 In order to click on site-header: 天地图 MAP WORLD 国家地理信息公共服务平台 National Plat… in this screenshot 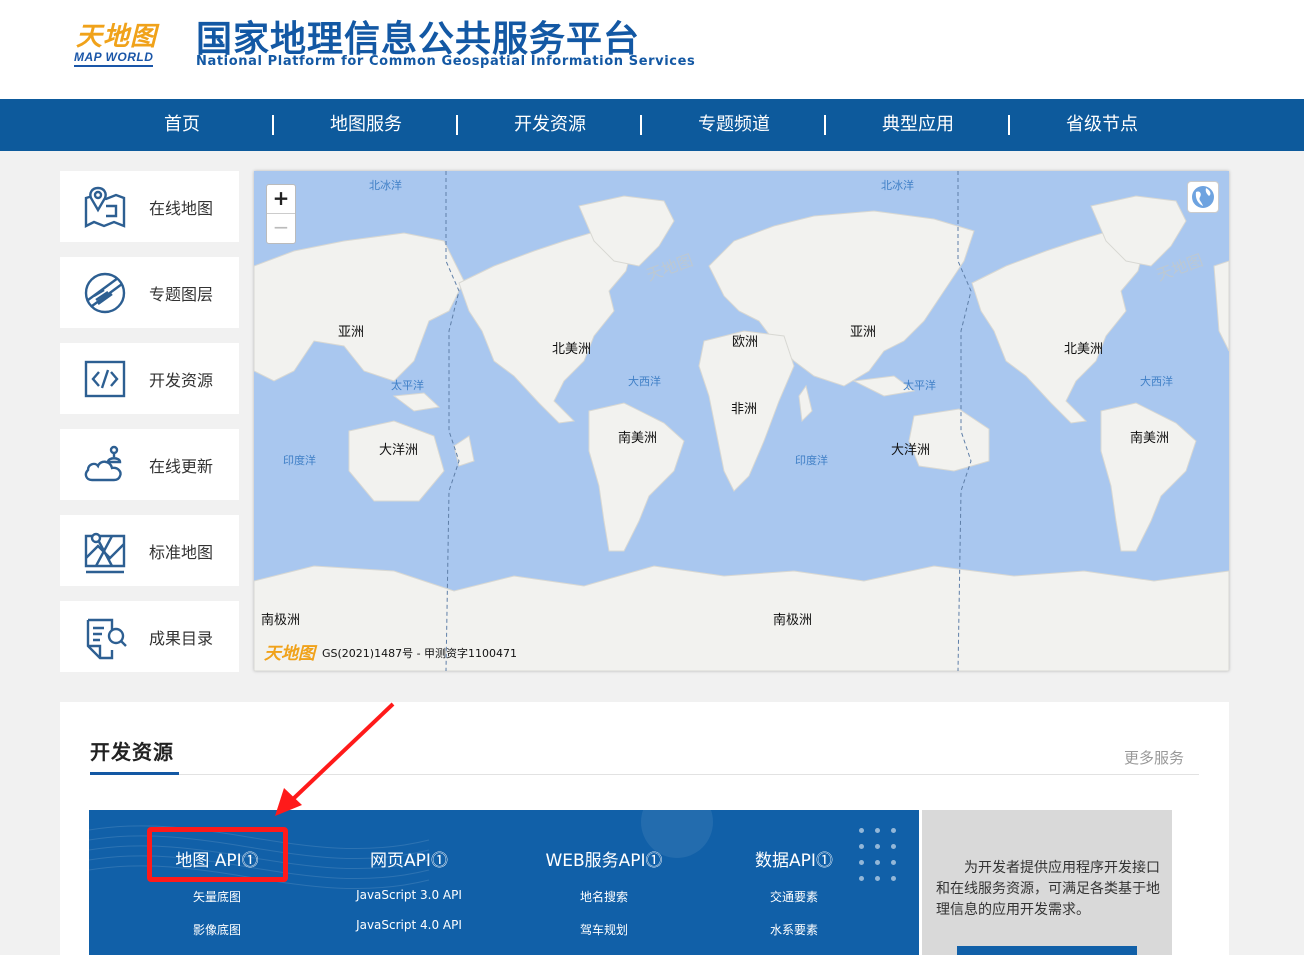, I will do `click(652, 49)`.